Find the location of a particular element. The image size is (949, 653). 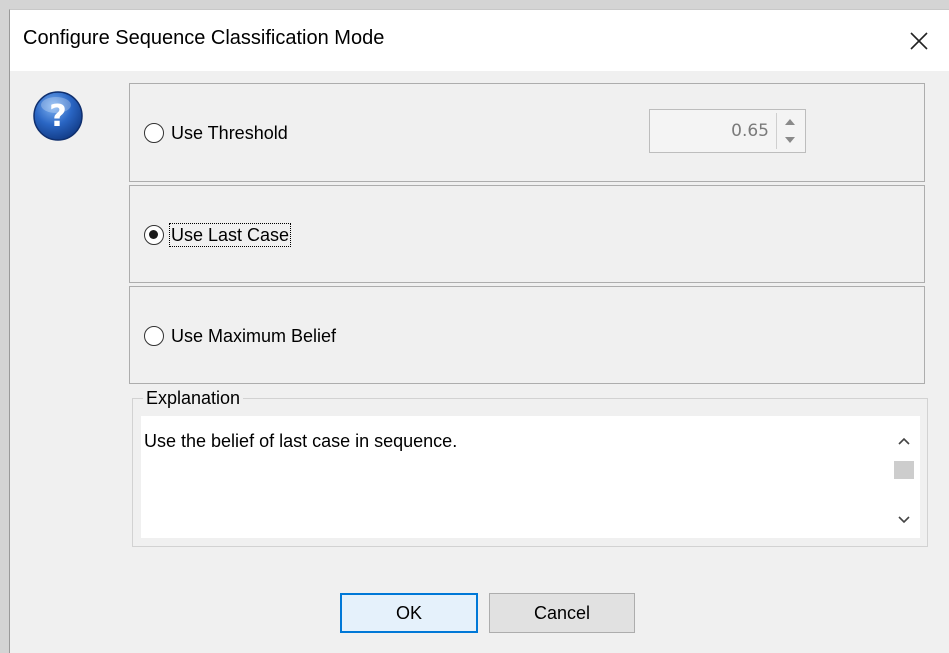

radio-label: Use Threshold is located at coordinates (229, 133).